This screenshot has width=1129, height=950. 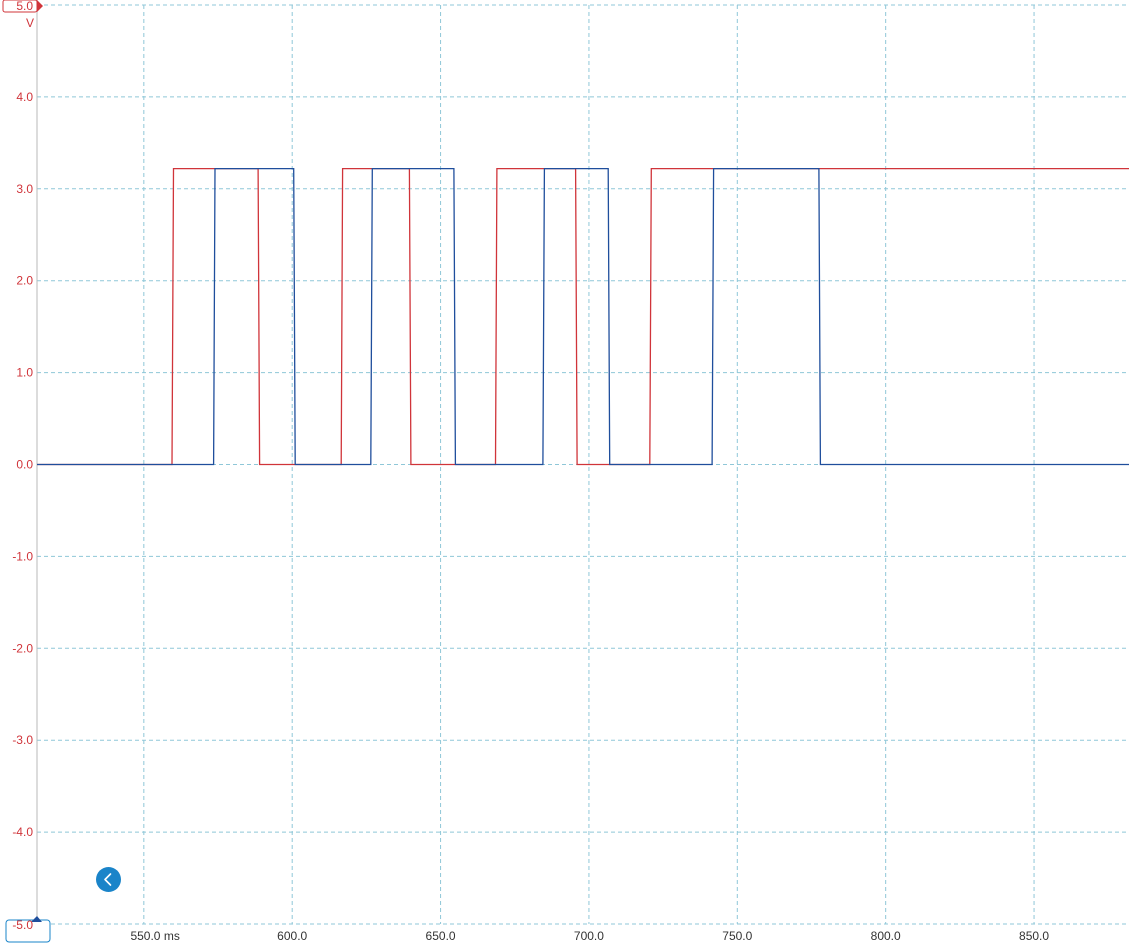 I want to click on x-tick-labels: 550.0 ms 600.0 650.0 700.0 750.0 800.0 850.0, so click(x=589, y=936).